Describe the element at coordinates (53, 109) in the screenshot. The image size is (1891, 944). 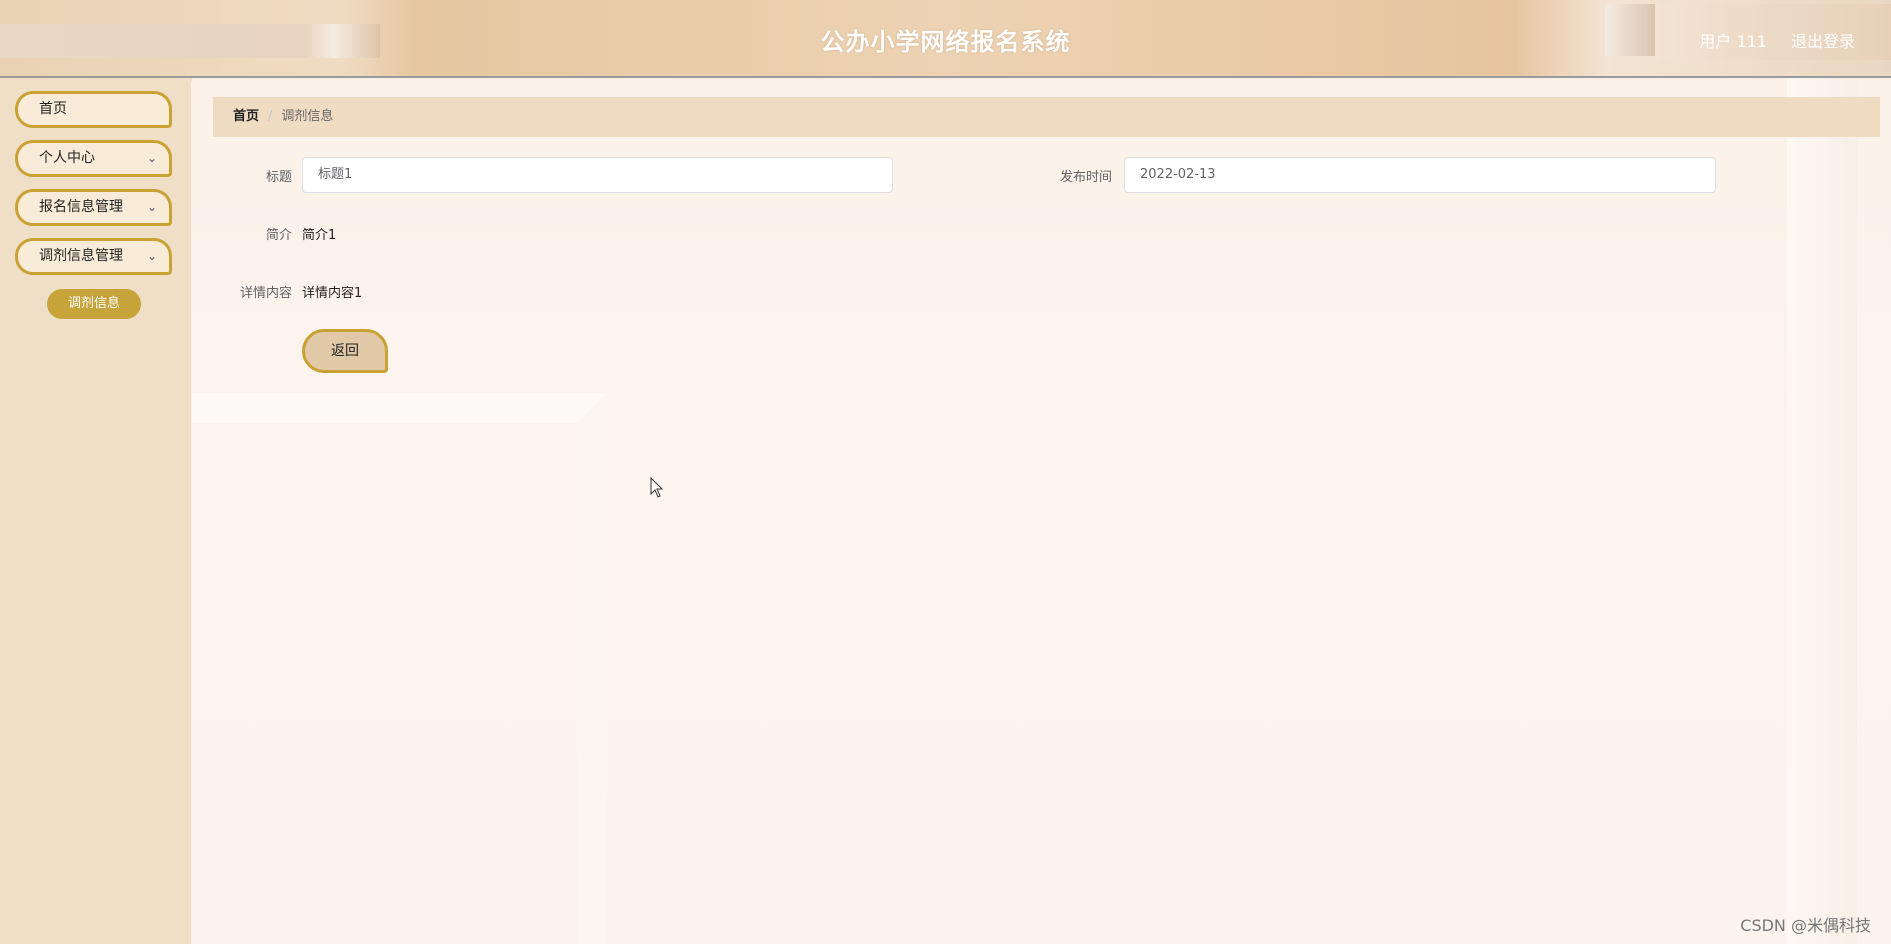
I see `sidebar-item-label: 首页` at that location.